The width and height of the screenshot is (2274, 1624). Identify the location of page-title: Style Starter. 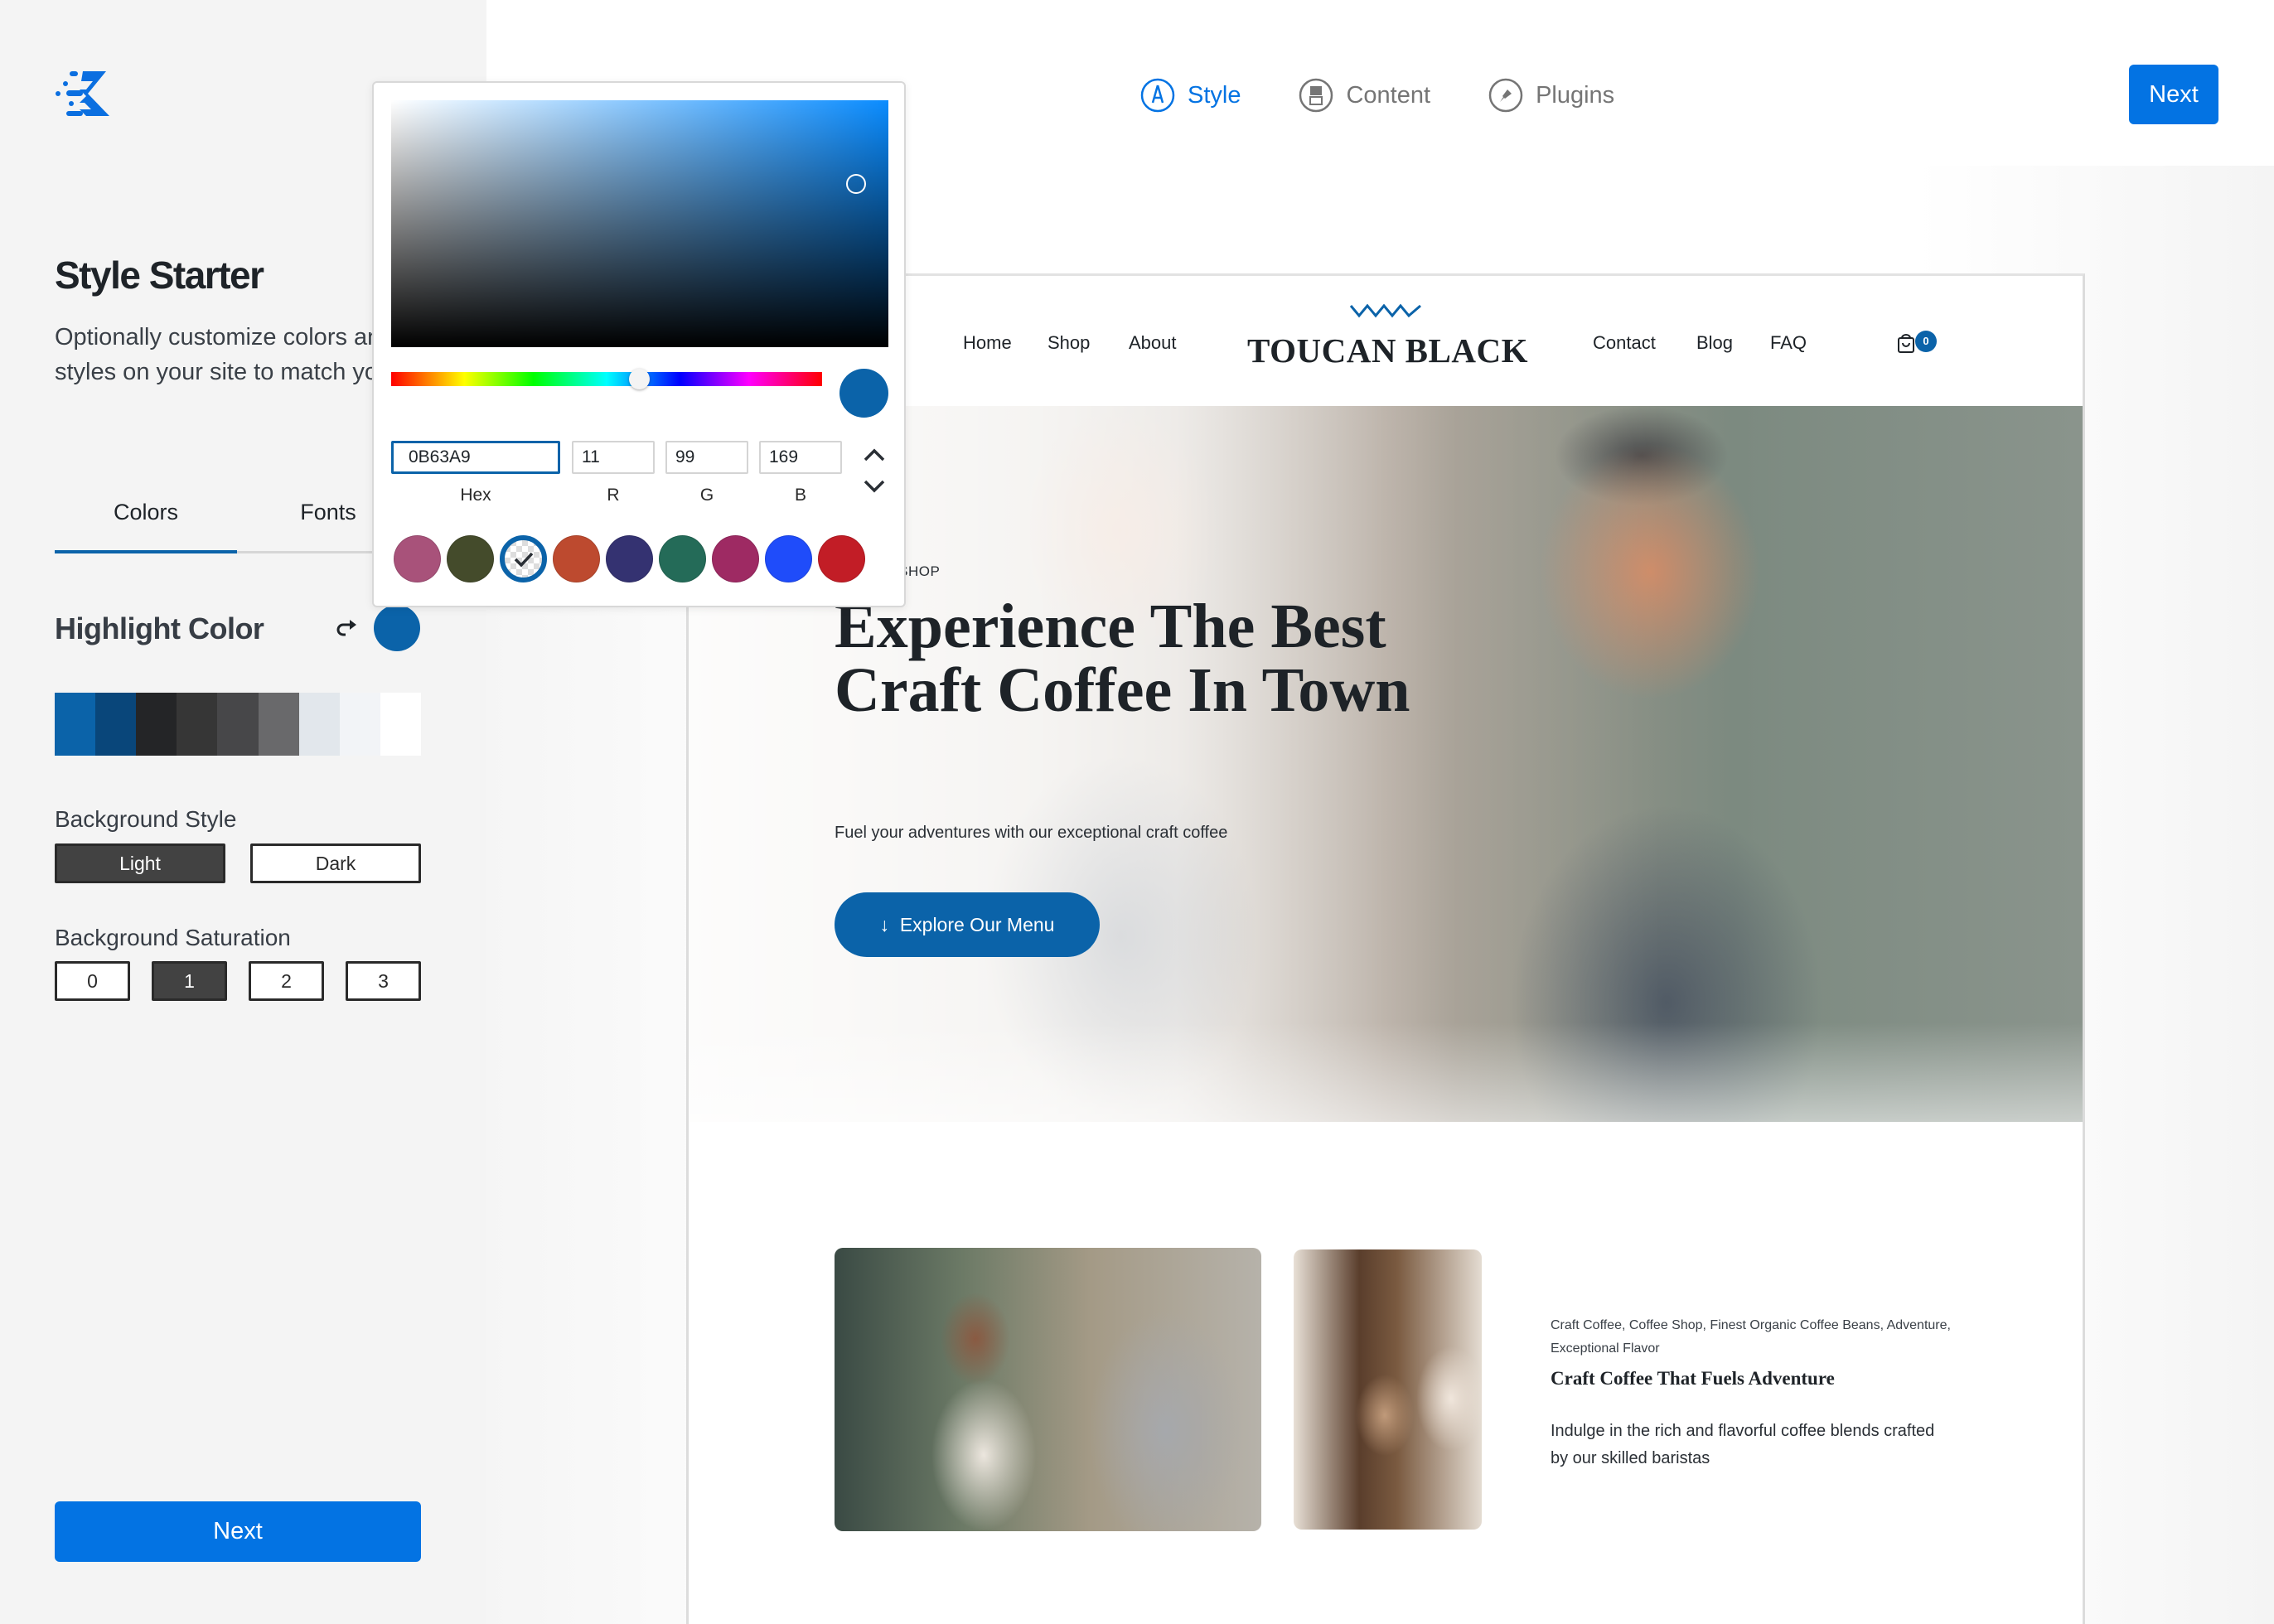
(159, 275).